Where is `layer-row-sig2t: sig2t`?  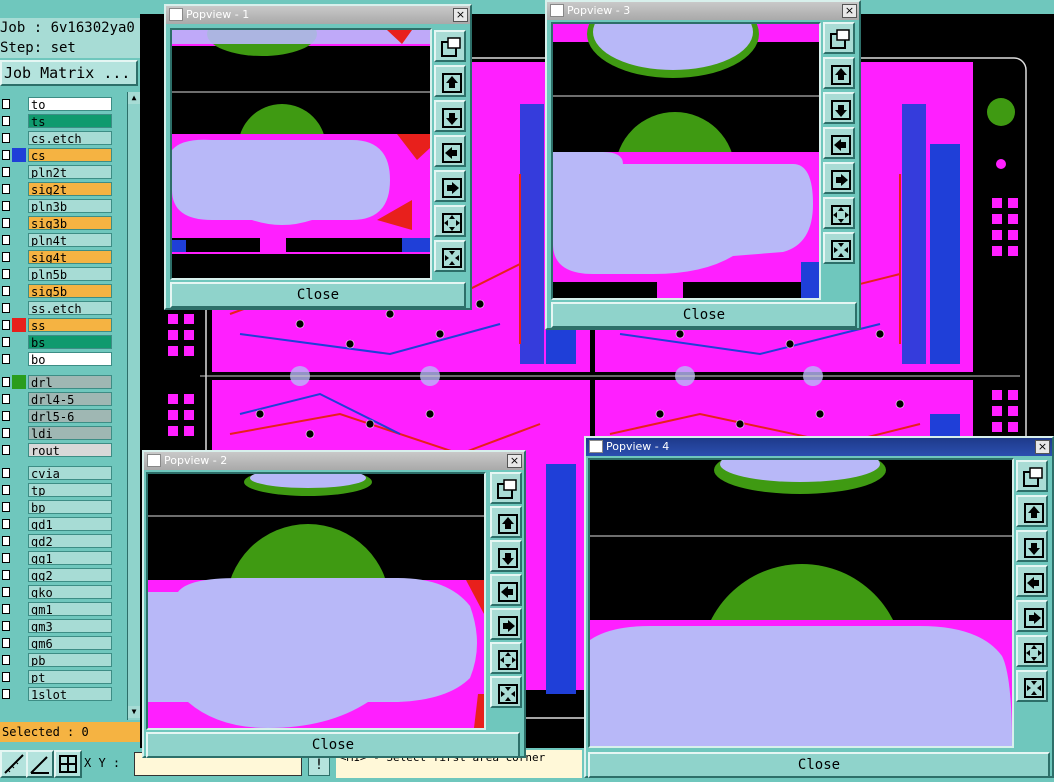
layer-row-sig2t: sig2t is located at coordinates (63, 189).